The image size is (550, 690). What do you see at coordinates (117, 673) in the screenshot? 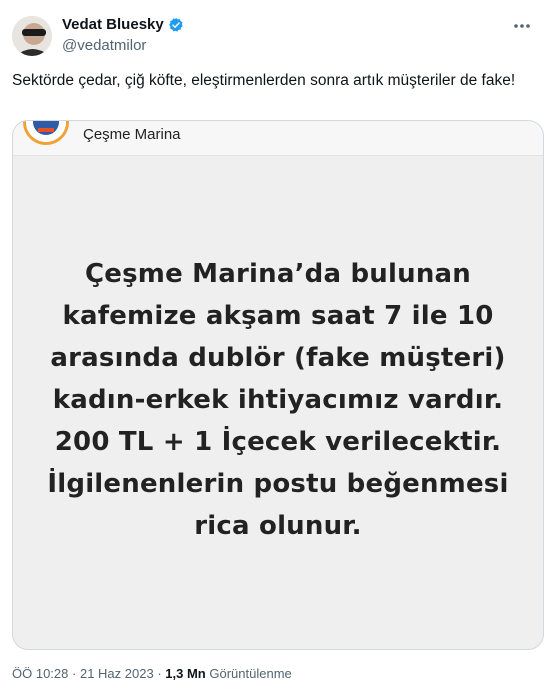
I see `tweet-date: 21 Haz 2023` at bounding box center [117, 673].